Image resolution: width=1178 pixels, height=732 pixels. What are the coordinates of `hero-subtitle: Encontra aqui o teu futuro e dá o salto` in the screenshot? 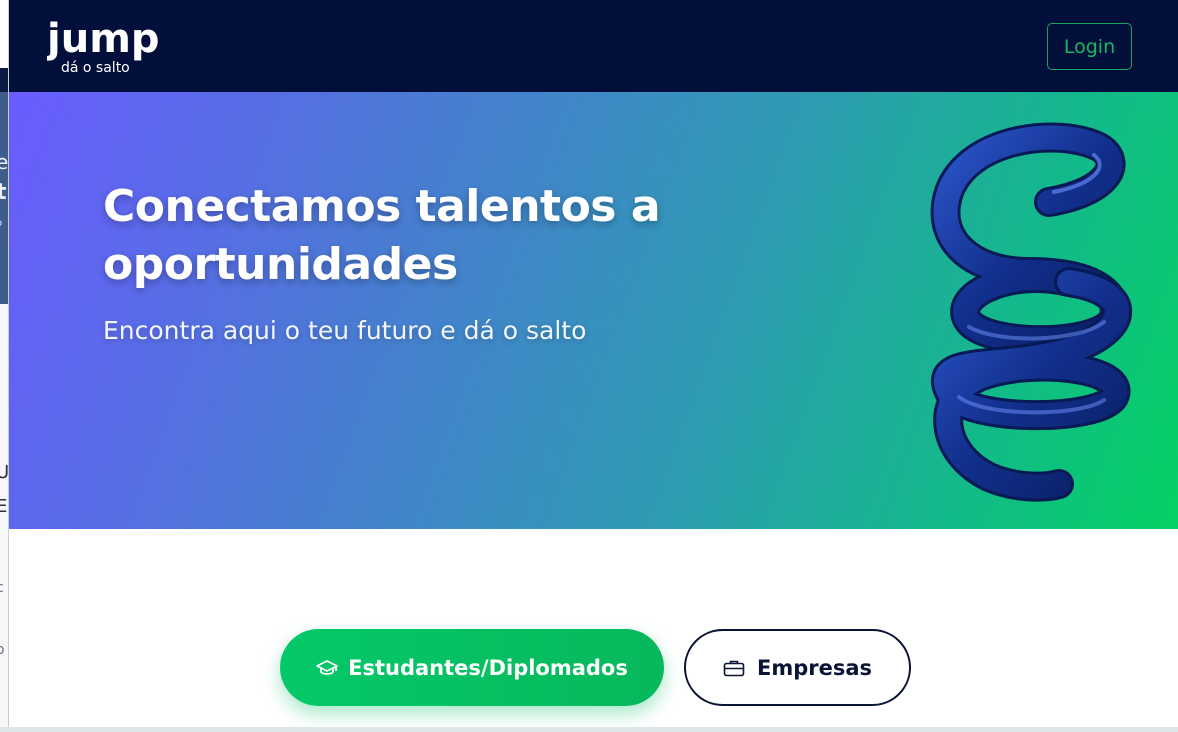 It's located at (345, 330).